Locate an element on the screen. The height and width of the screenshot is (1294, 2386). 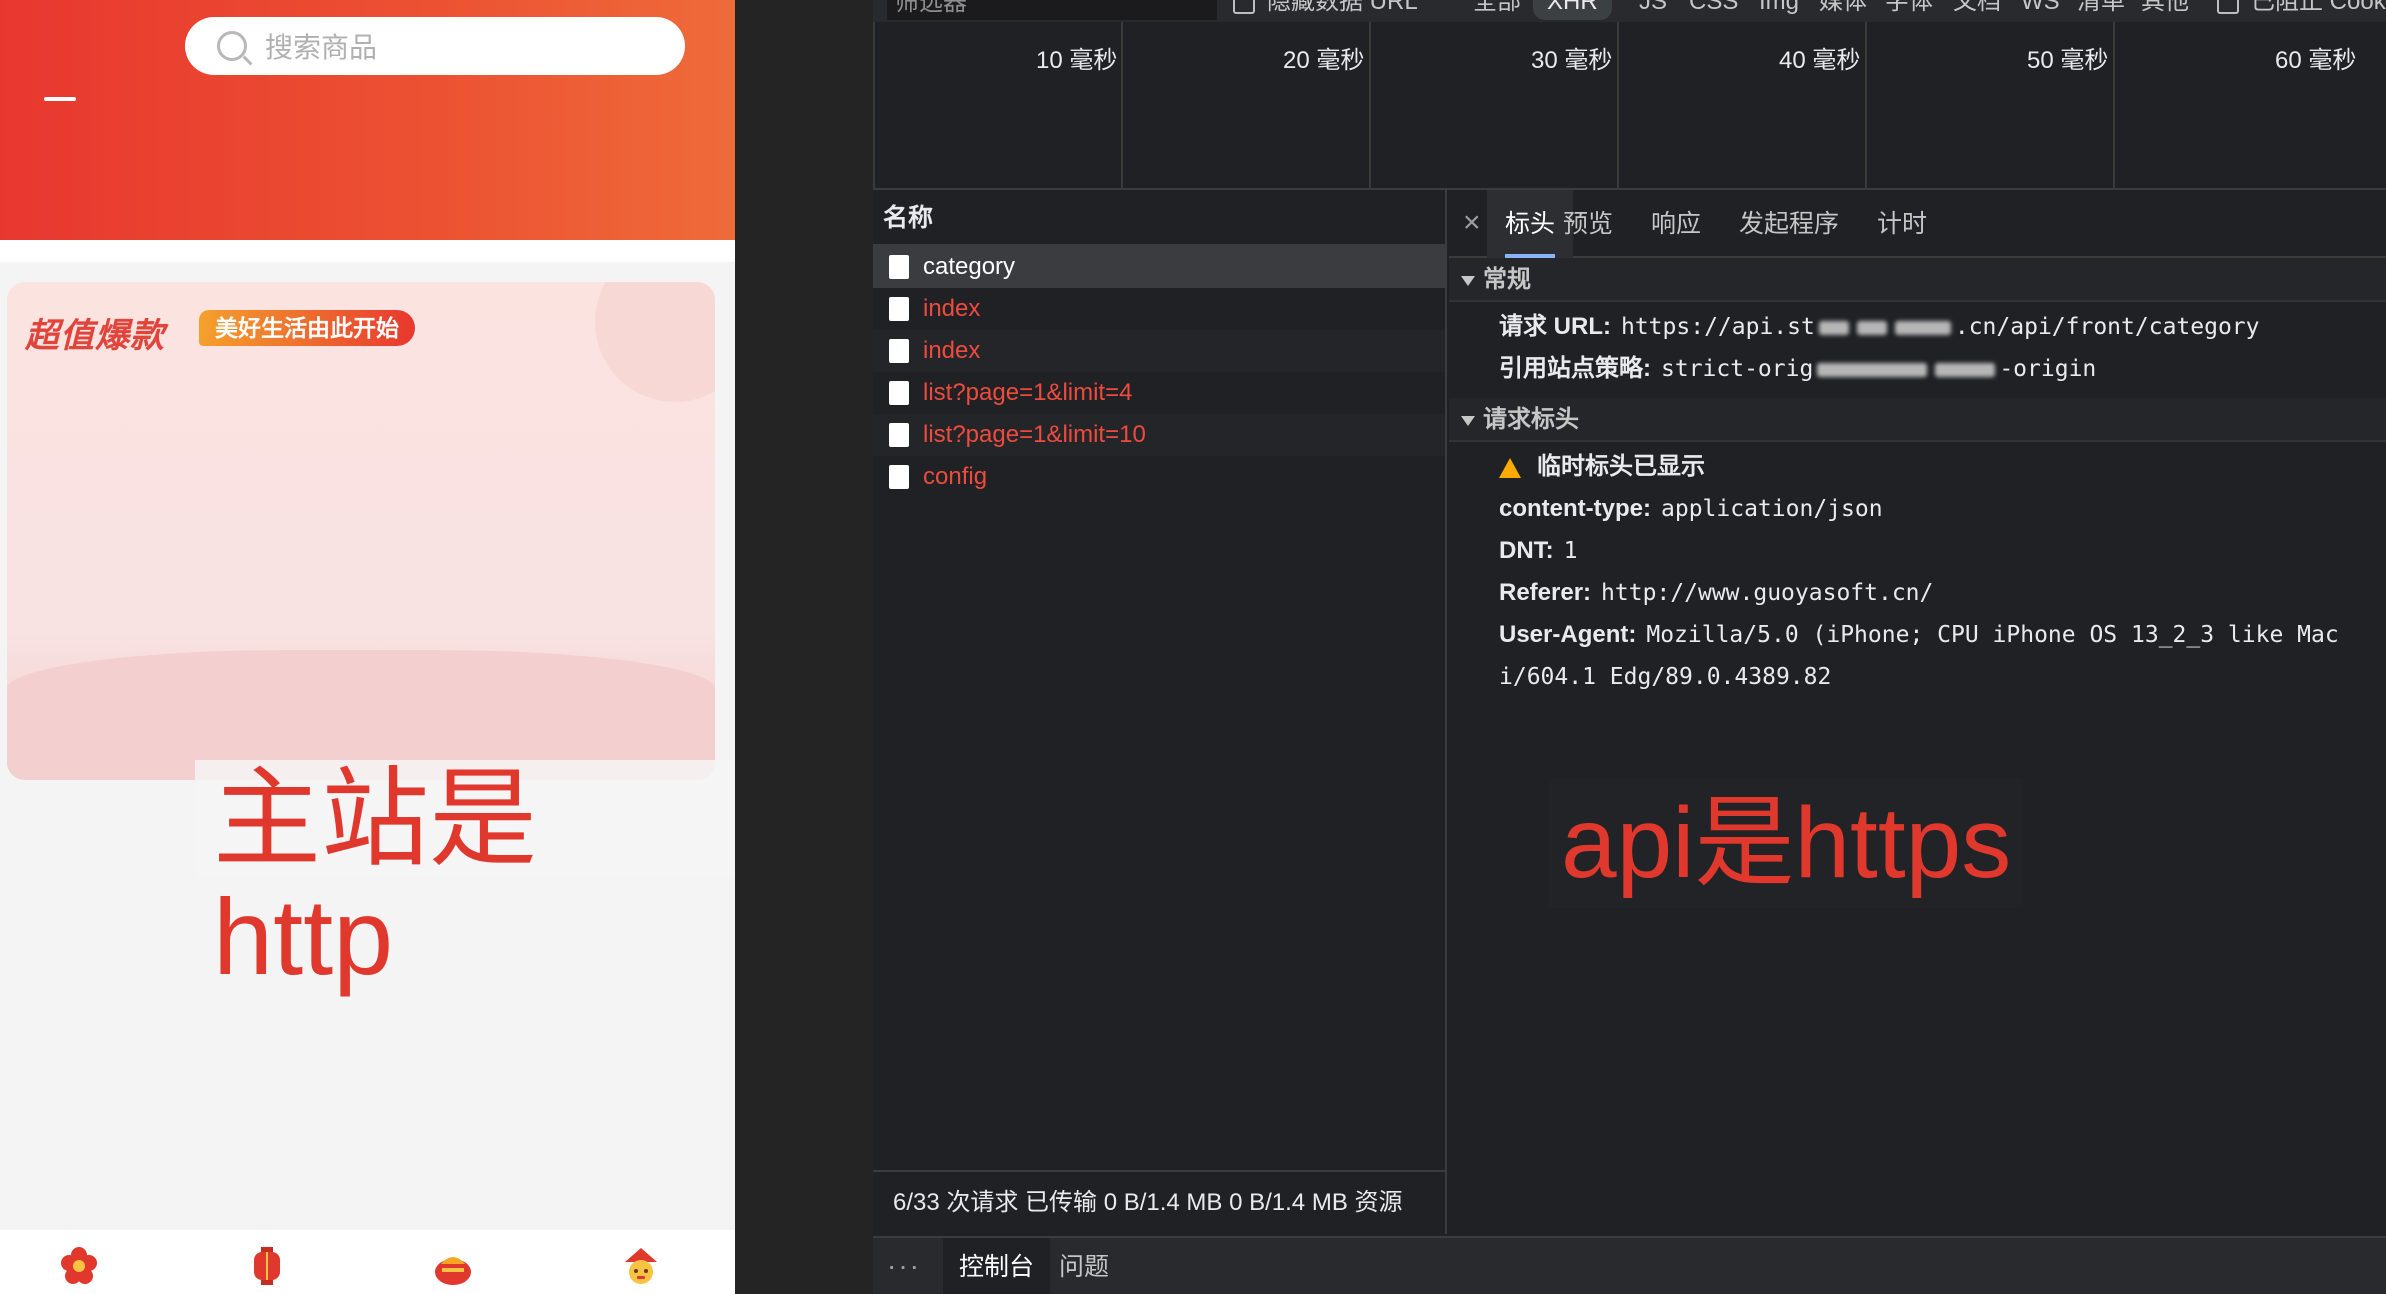
request-name: list?page=1&limit=4 is located at coordinates (1028, 392).